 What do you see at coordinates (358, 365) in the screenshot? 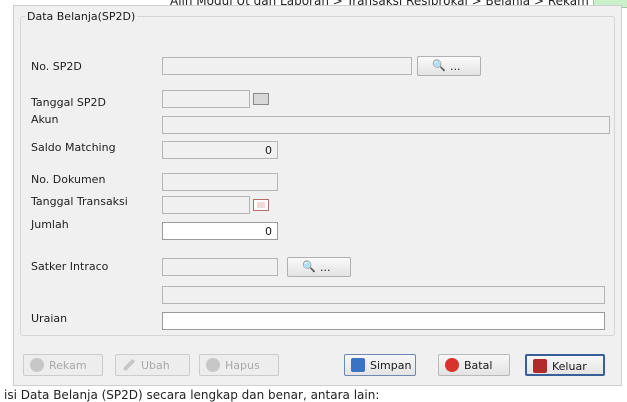
I see `floppy-icon` at bounding box center [358, 365].